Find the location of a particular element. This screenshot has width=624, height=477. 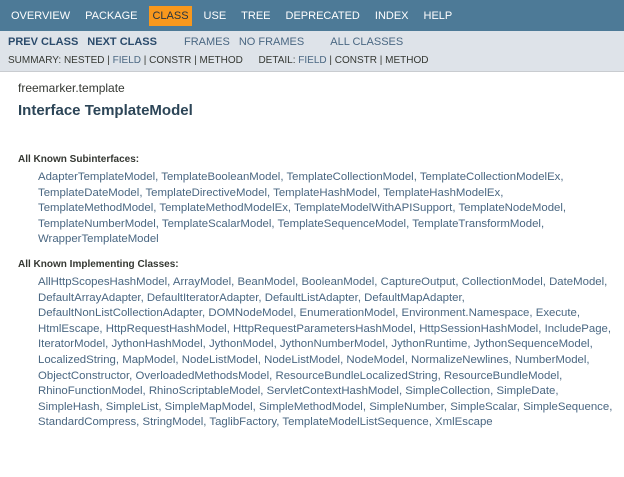

summary-rest: | CONSTR | METHOD is located at coordinates (193, 60).